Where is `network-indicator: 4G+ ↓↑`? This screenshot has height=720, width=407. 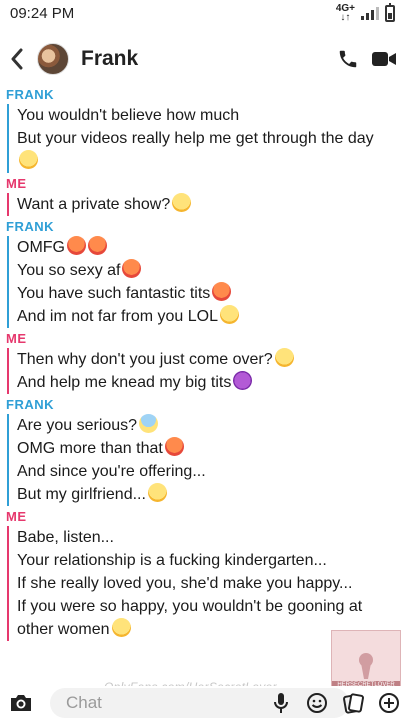
network-indicator: 4G+ ↓↑ is located at coordinates (345, 13).